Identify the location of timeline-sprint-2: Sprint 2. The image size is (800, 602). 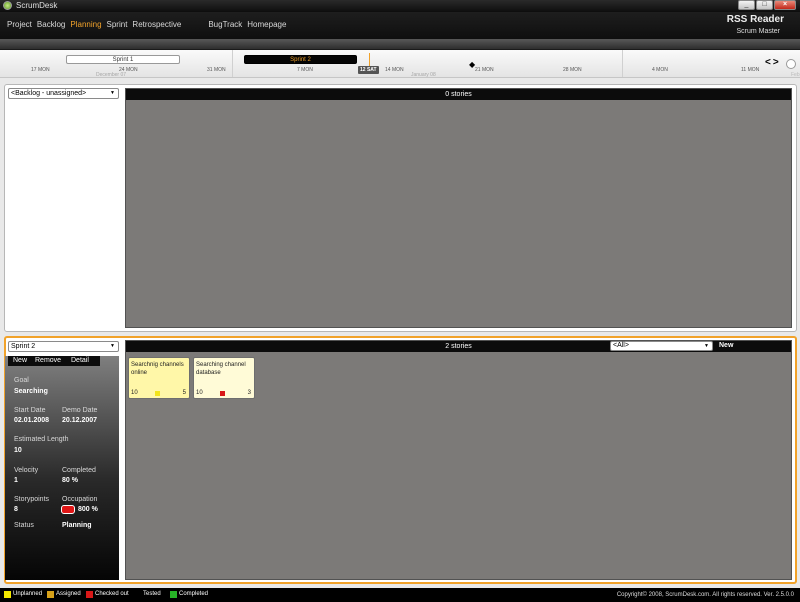
(300, 59).